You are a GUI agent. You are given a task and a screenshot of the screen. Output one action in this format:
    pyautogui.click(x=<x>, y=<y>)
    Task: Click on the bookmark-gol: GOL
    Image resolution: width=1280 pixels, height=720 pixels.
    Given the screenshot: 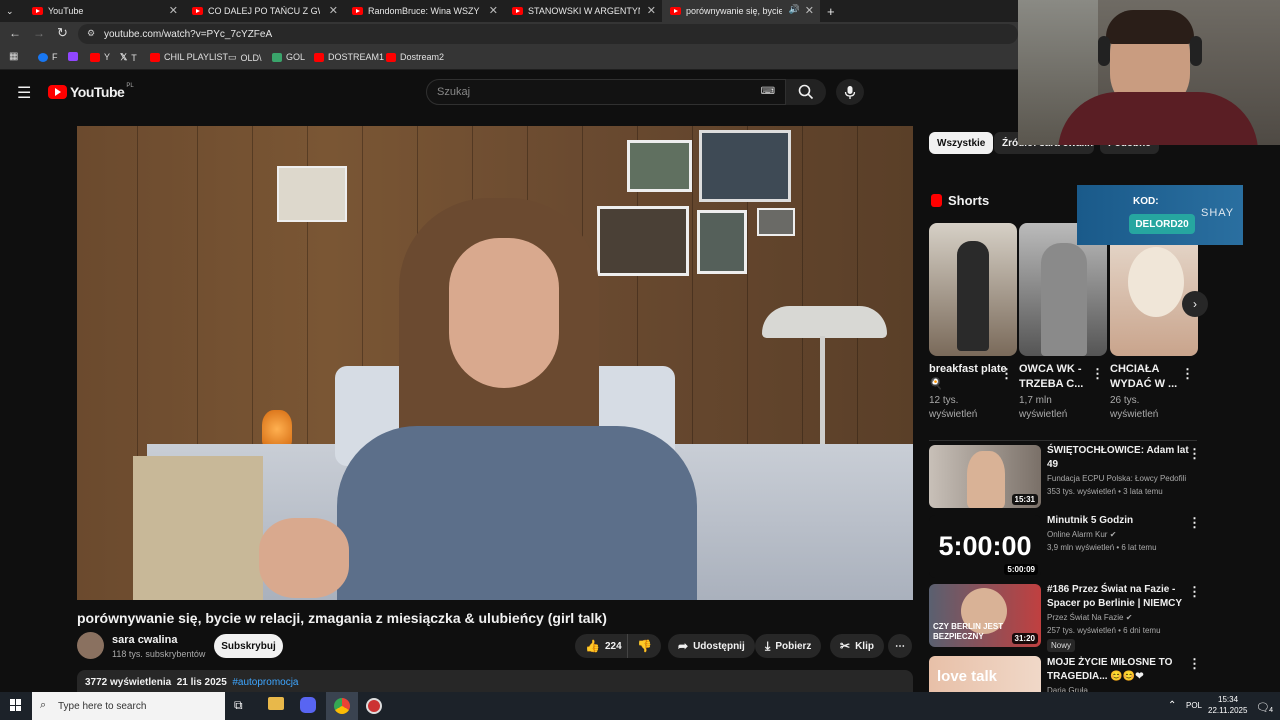 What is the action you would take?
    pyautogui.click(x=288, y=57)
    